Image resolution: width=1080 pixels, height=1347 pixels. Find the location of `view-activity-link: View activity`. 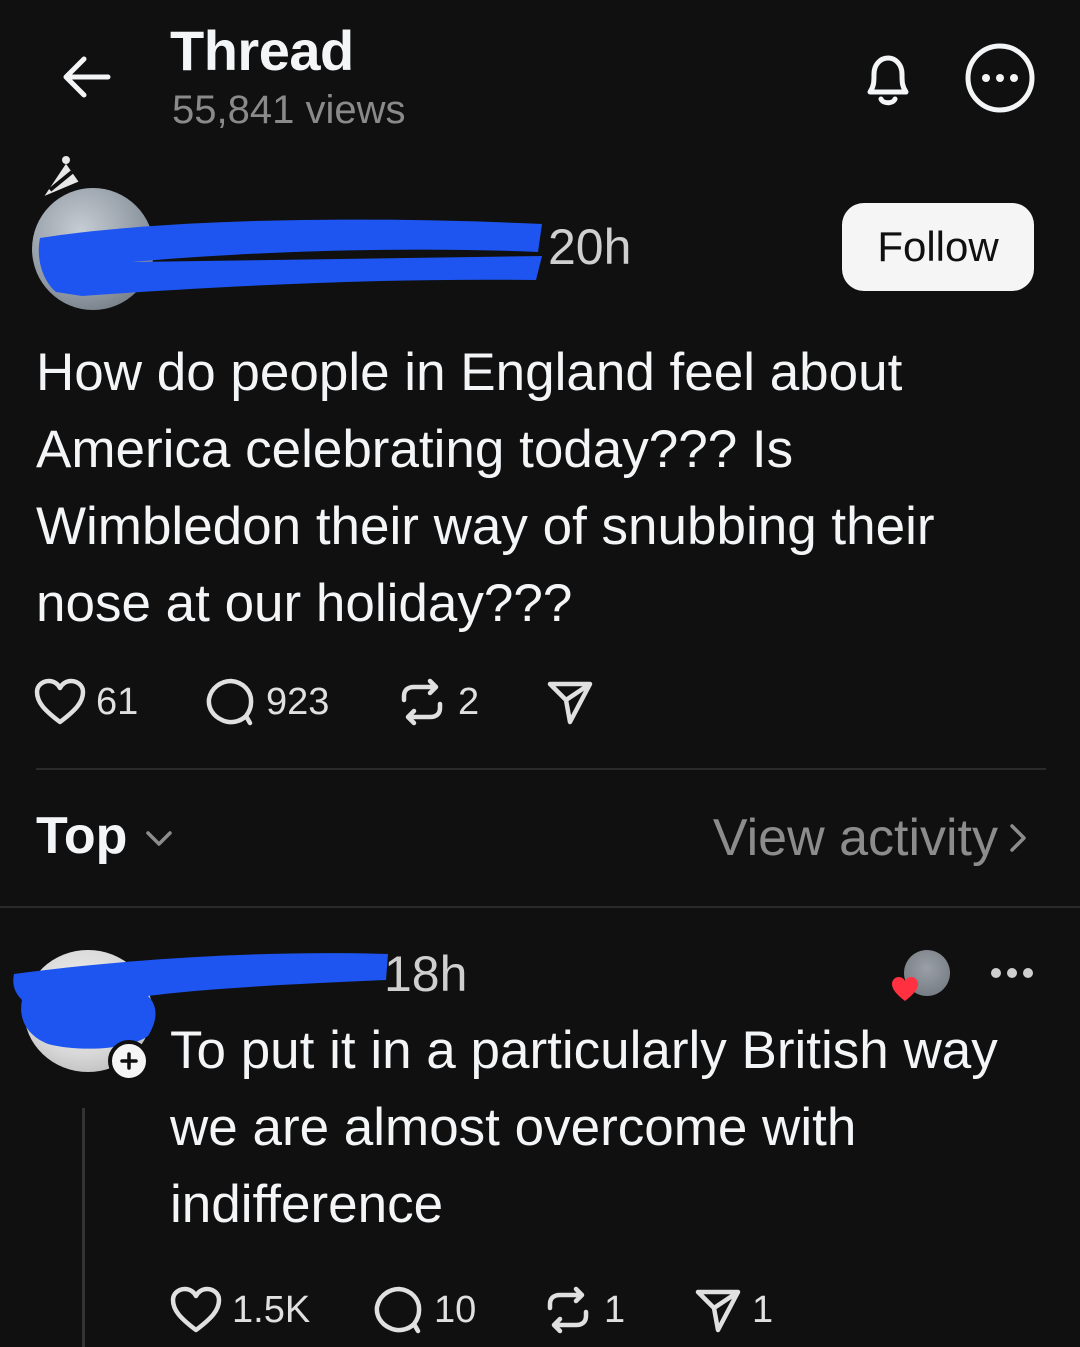

view-activity-link: View activity is located at coordinates (870, 838).